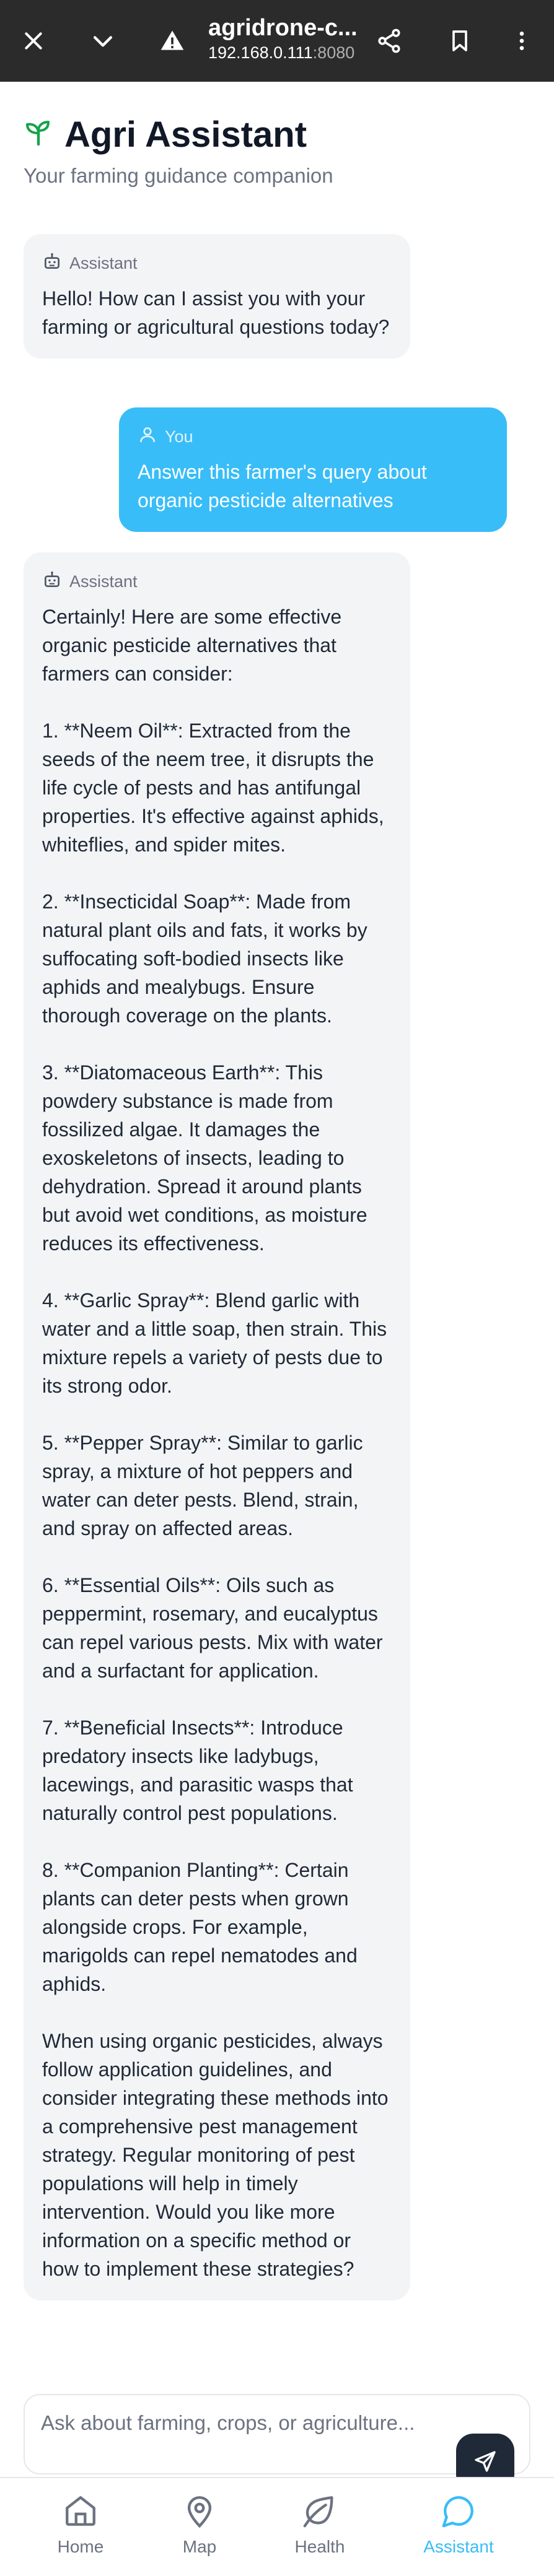 This screenshot has width=554, height=2576. What do you see at coordinates (173, 40) in the screenshot?
I see `warning-icon` at bounding box center [173, 40].